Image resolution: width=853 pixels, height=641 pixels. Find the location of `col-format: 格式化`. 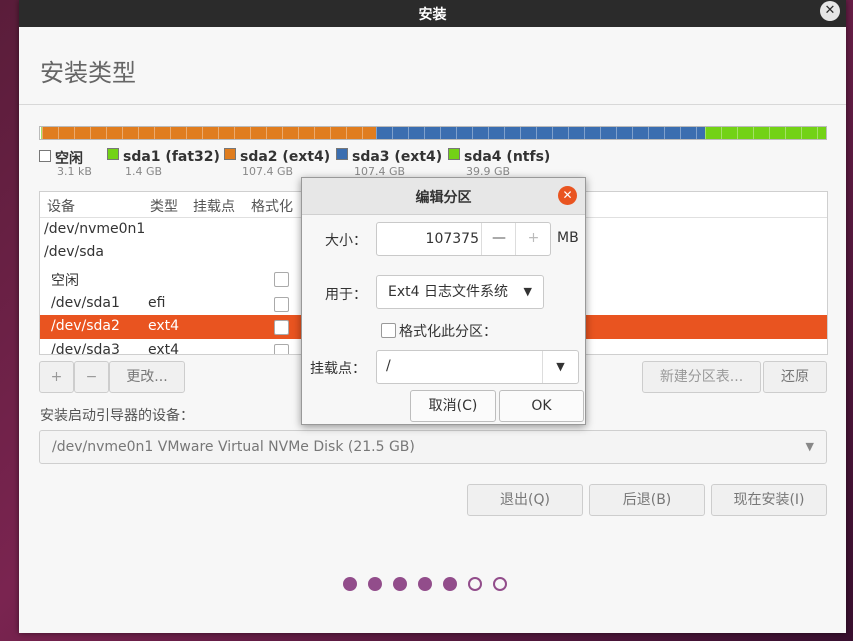

col-format: 格式化 is located at coordinates (272, 206).